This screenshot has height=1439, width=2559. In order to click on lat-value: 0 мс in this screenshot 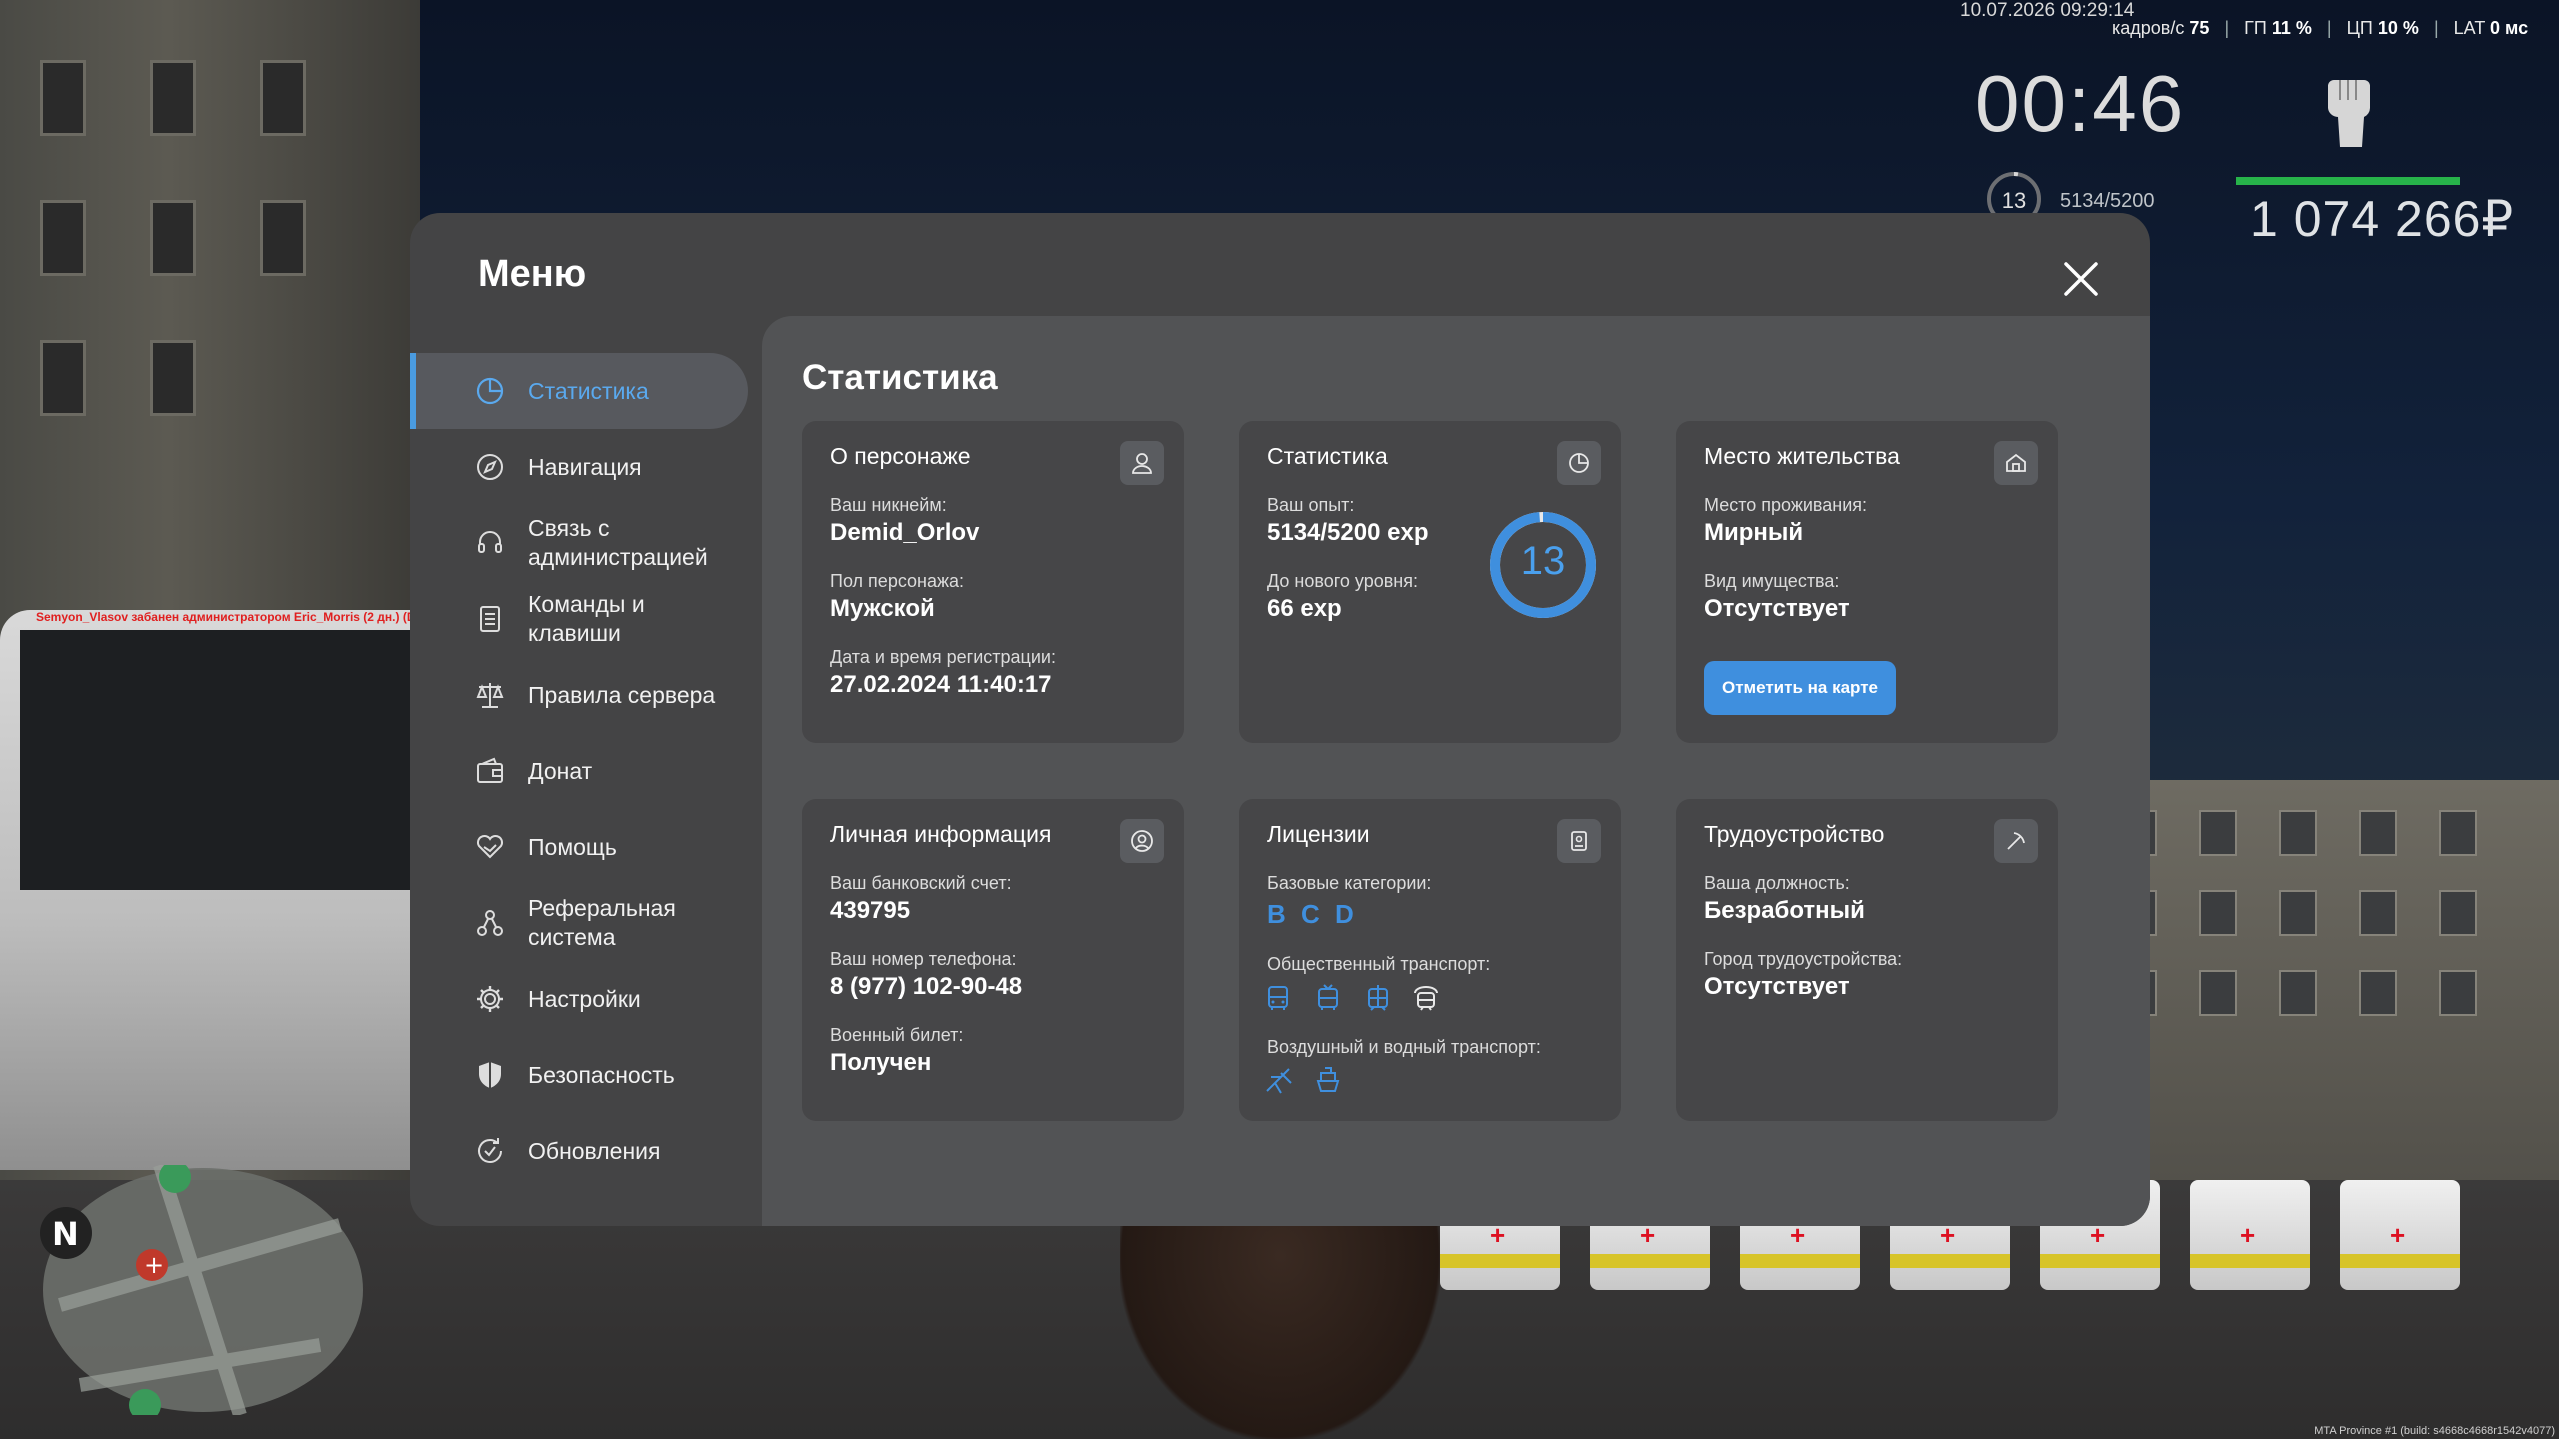, I will do `click(2509, 28)`.